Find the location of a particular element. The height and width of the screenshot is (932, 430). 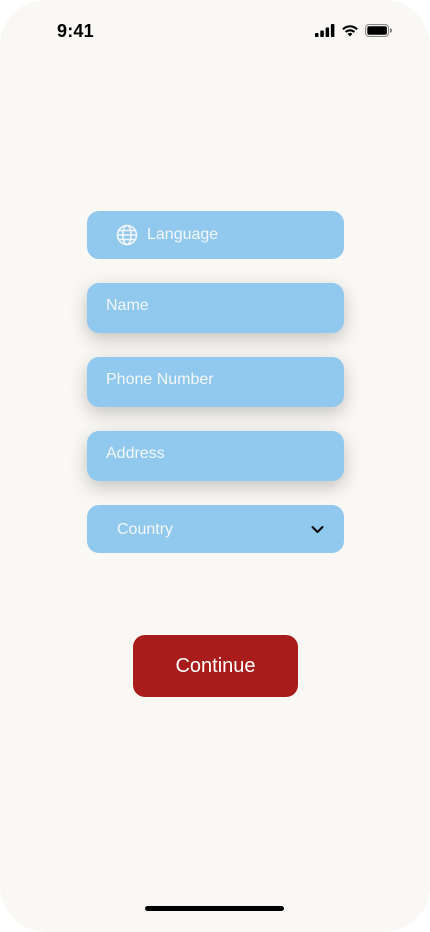

phone-number-field: Phone Number is located at coordinates (215, 382).